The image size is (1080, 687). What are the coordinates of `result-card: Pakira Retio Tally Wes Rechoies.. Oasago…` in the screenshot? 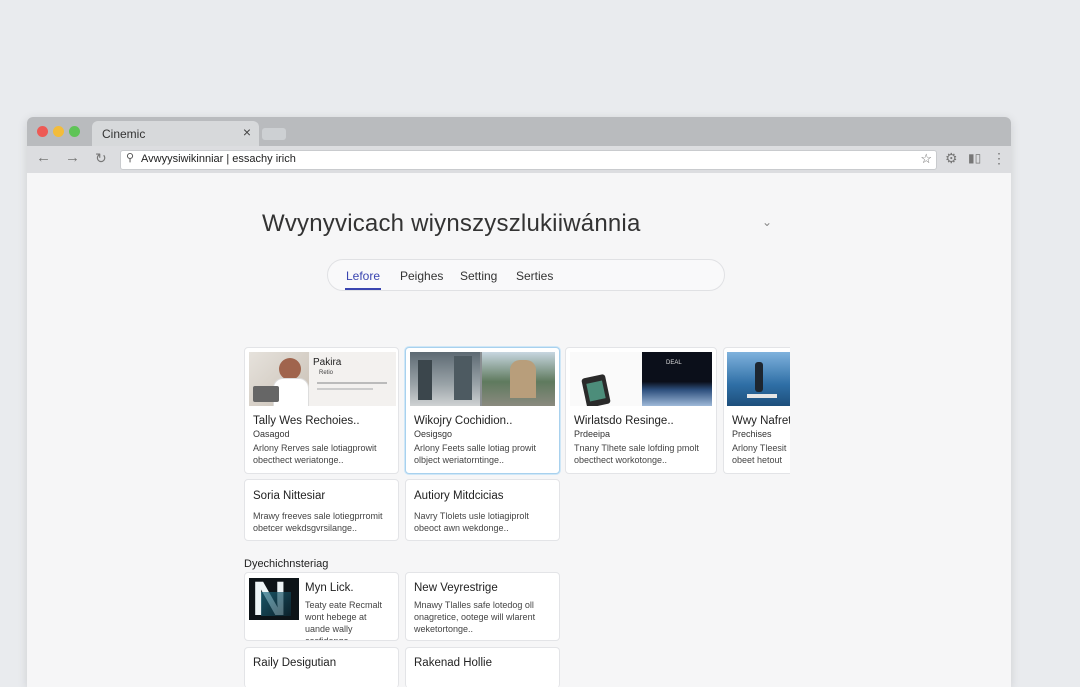 It's located at (321, 410).